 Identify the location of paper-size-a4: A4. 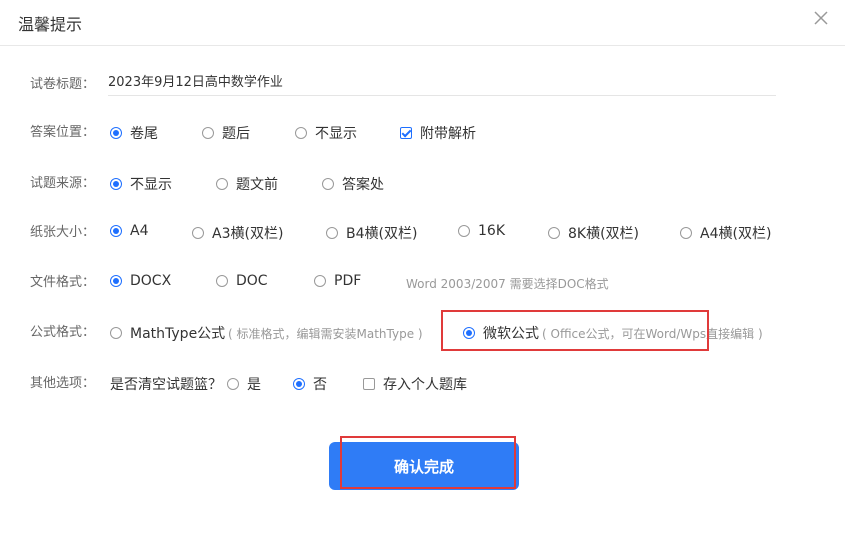
(129, 231).